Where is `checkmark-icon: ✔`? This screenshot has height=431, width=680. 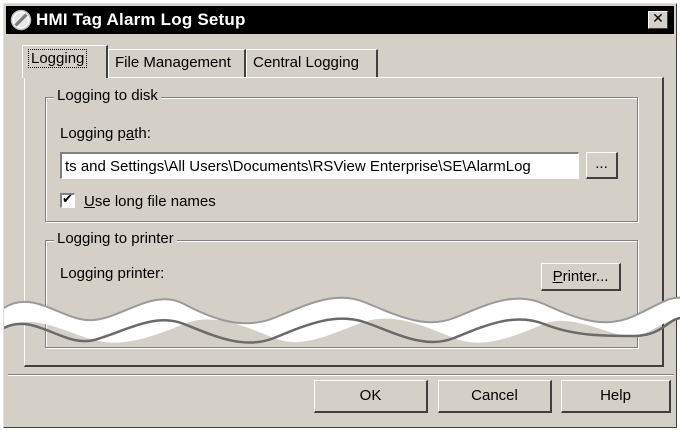 checkmark-icon: ✔ is located at coordinates (67, 199).